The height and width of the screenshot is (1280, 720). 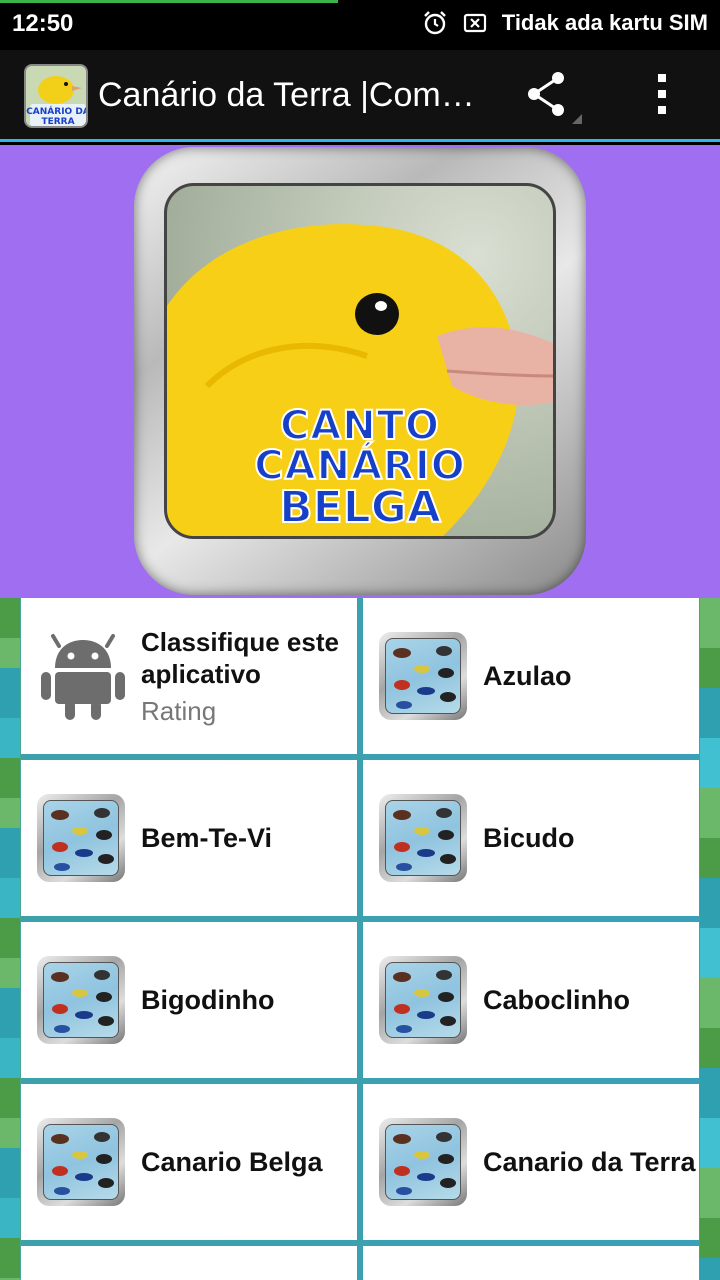 I want to click on app-icon-text-2: TERRA, so click(x=57, y=122).